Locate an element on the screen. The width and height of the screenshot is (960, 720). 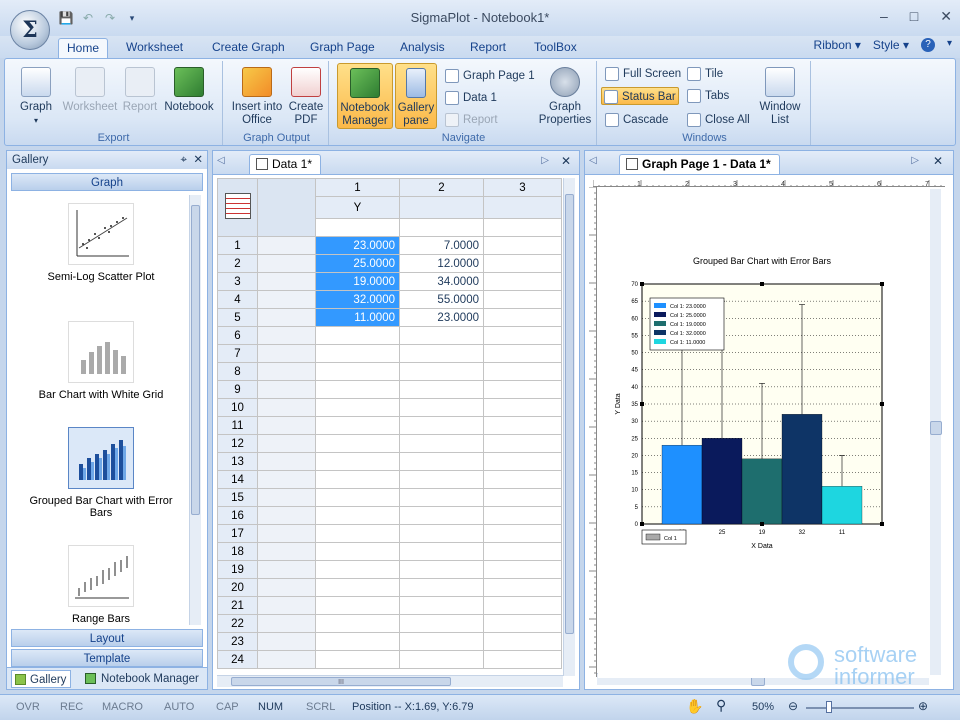
column-title-1: Y is located at coordinates (357, 207).